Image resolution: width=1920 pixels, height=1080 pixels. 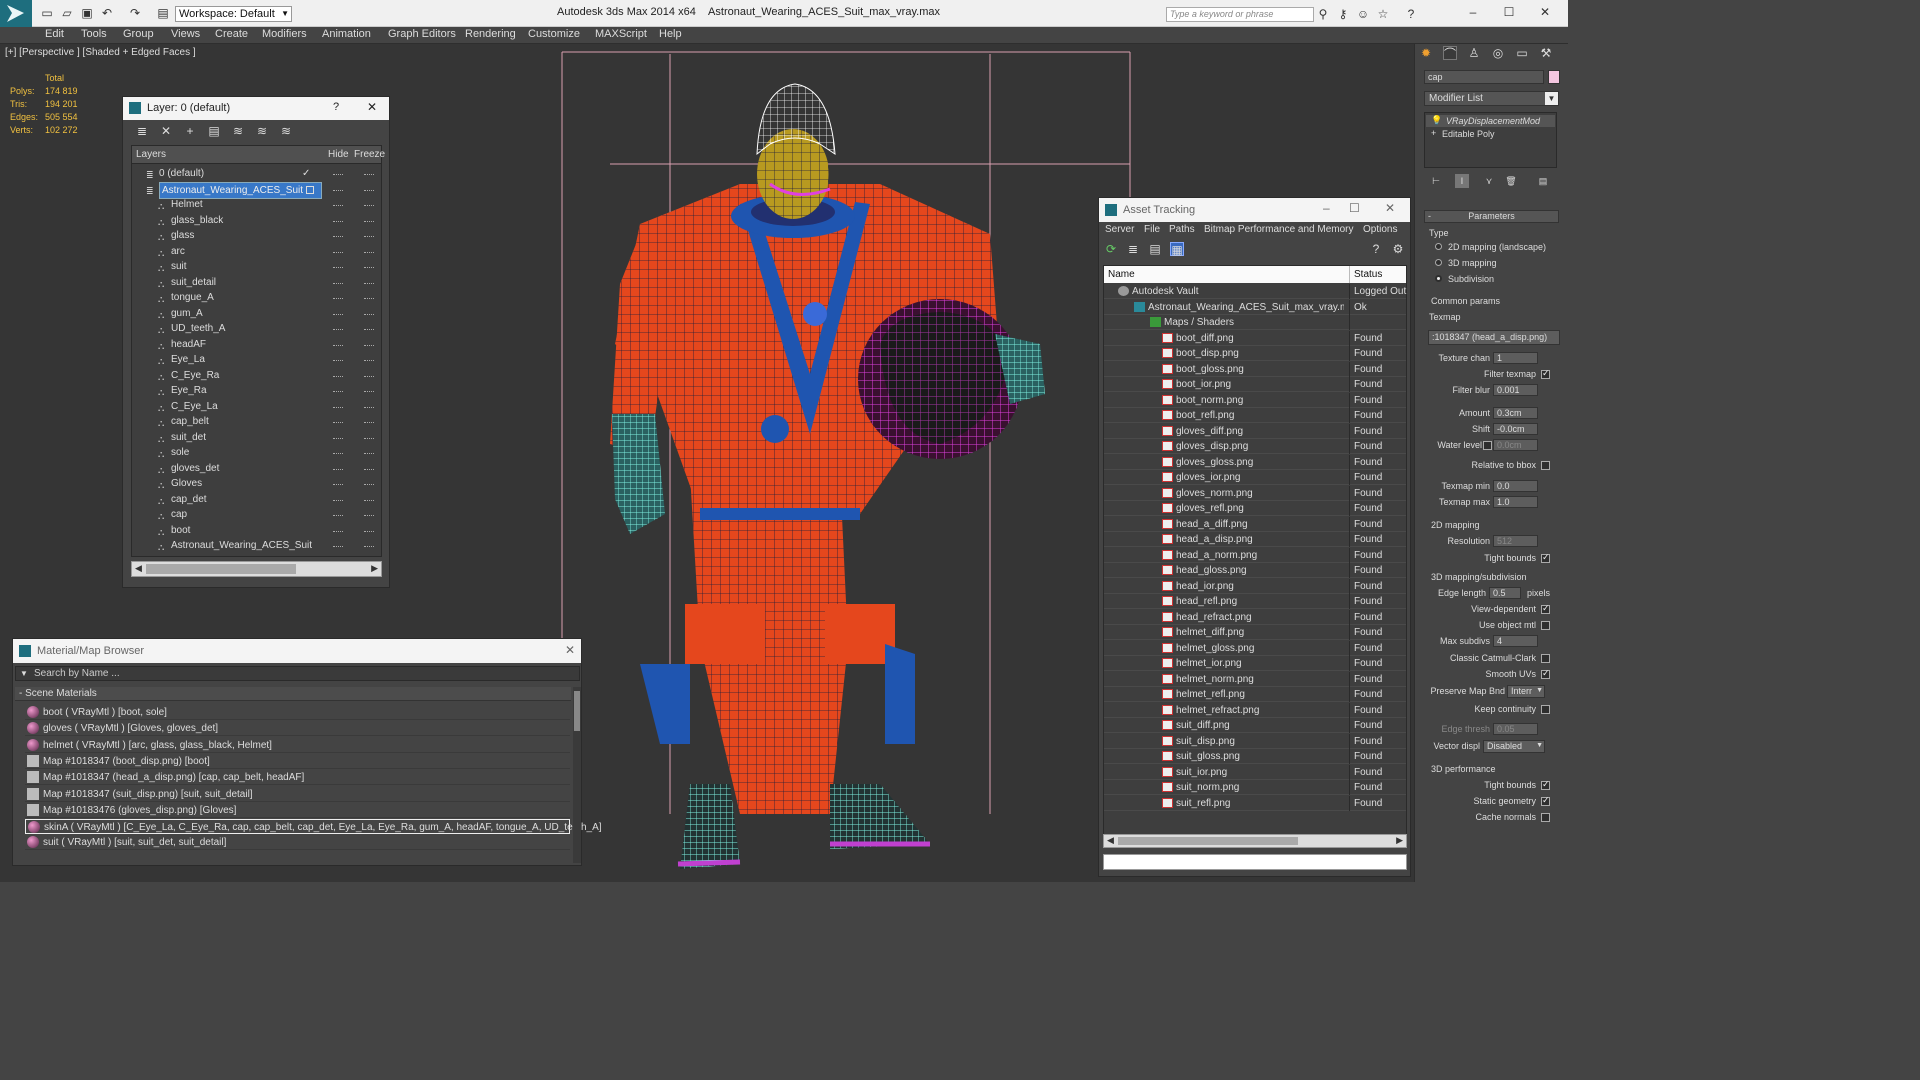 What do you see at coordinates (233, 14) in the screenshot?
I see `workspace-dropdown: Workspace: Default ▼` at bounding box center [233, 14].